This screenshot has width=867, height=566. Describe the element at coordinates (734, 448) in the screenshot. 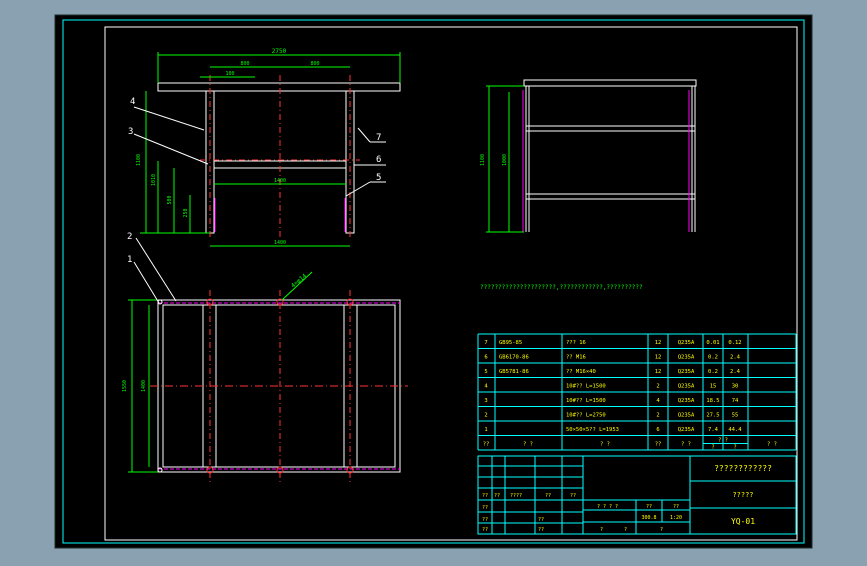

I see `table-header-total-weight: ?` at that location.